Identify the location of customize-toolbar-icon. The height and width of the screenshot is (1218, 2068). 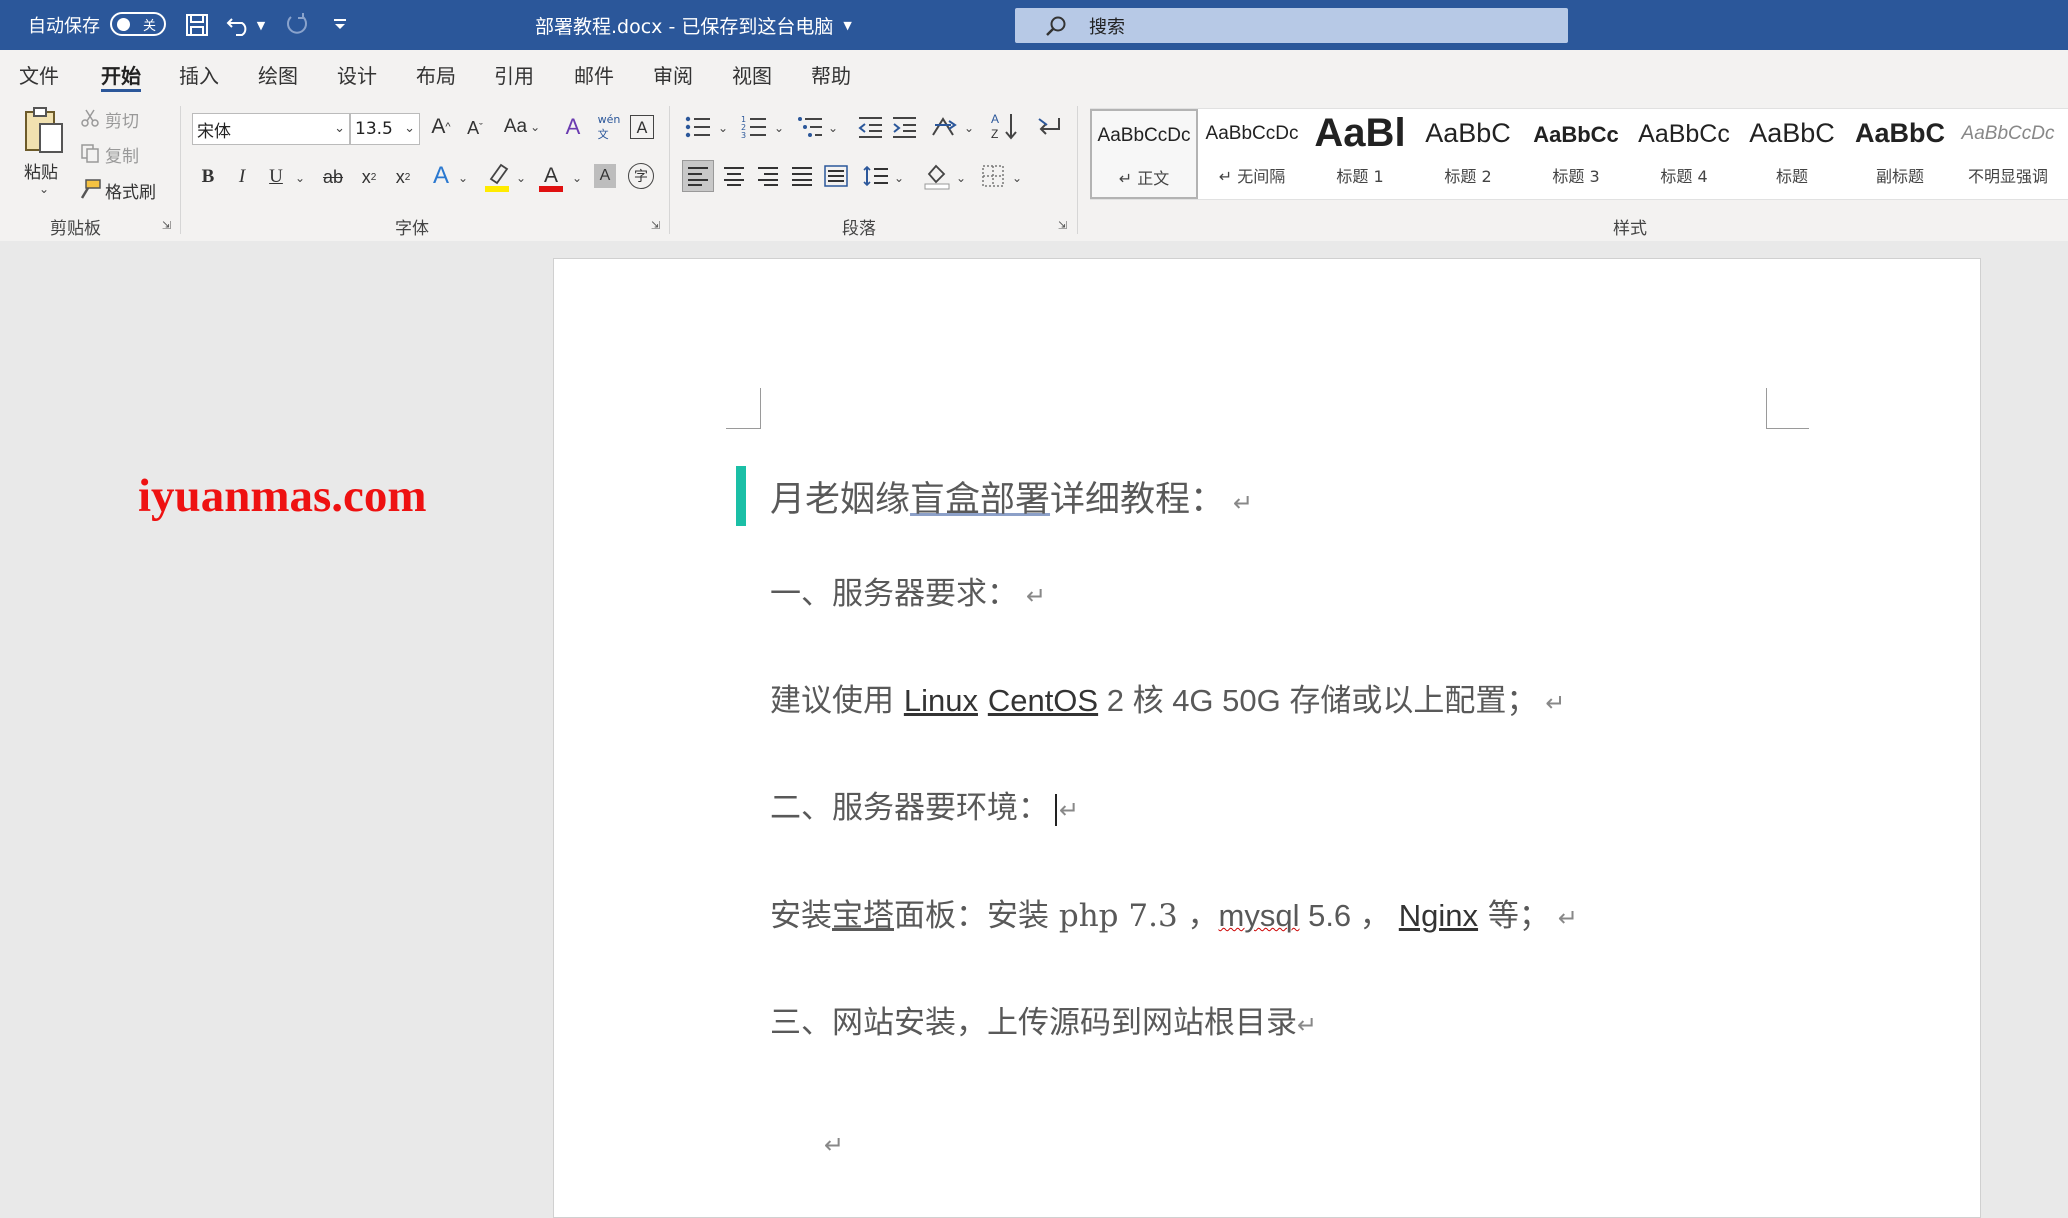
(340, 25).